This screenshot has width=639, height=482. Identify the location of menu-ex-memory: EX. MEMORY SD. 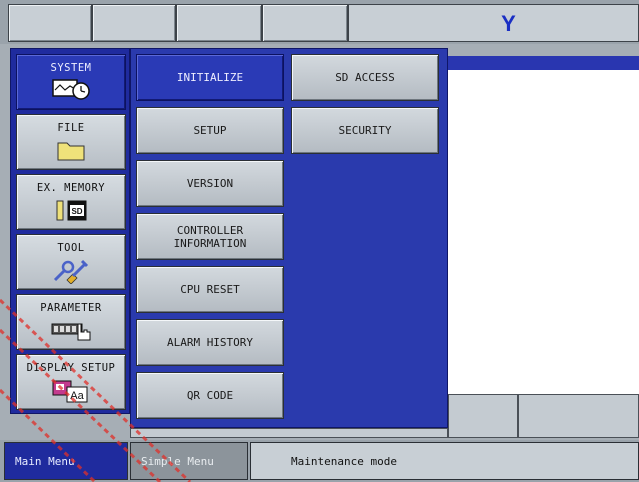
(71, 202).